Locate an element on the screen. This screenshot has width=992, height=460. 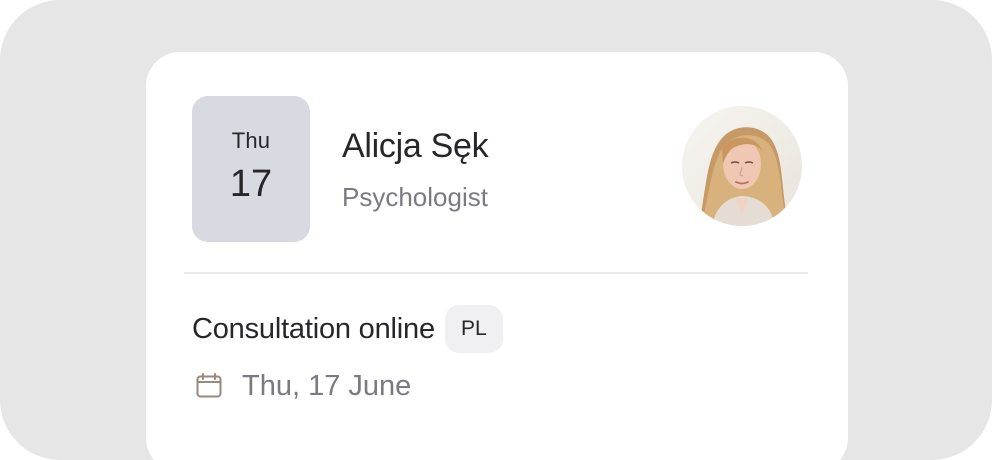
specialist-role: Psychologist is located at coordinates (415, 197).